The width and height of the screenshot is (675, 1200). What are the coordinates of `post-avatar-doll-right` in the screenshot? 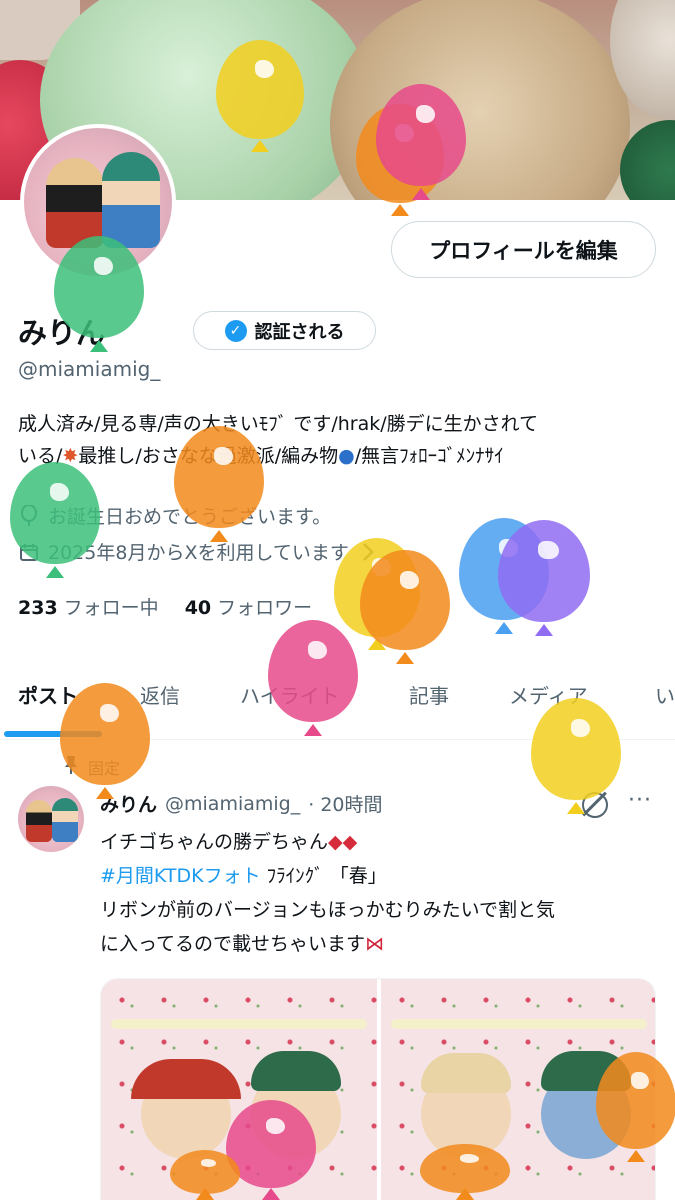 It's located at (65, 820).